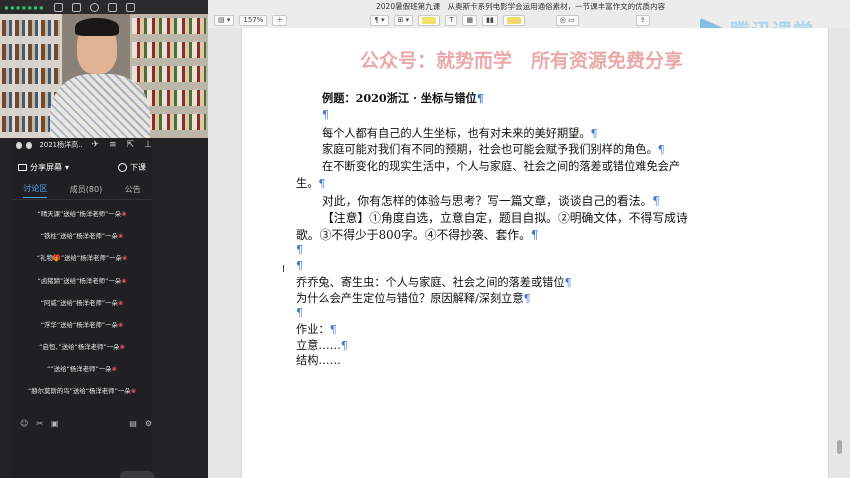 The image size is (850, 478). I want to click on screen-icon, so click(22, 167).